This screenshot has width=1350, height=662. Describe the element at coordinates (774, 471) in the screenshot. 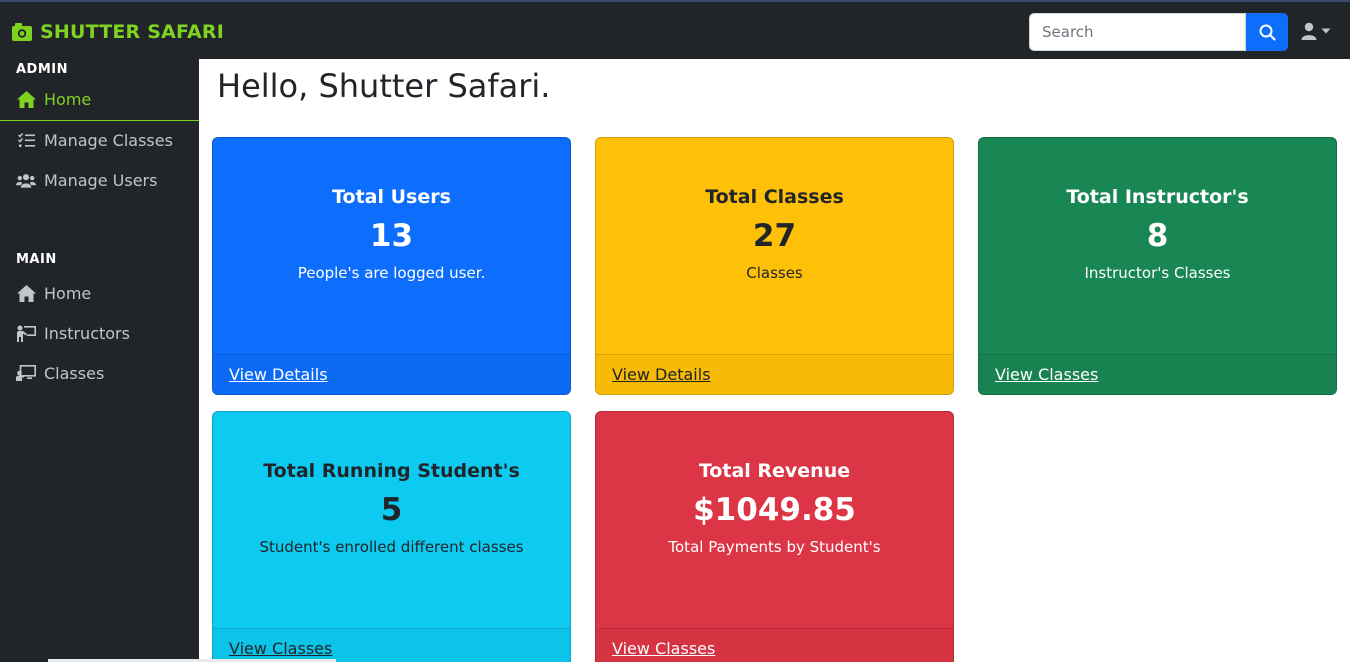

I see `card-title: Total Revenue` at that location.